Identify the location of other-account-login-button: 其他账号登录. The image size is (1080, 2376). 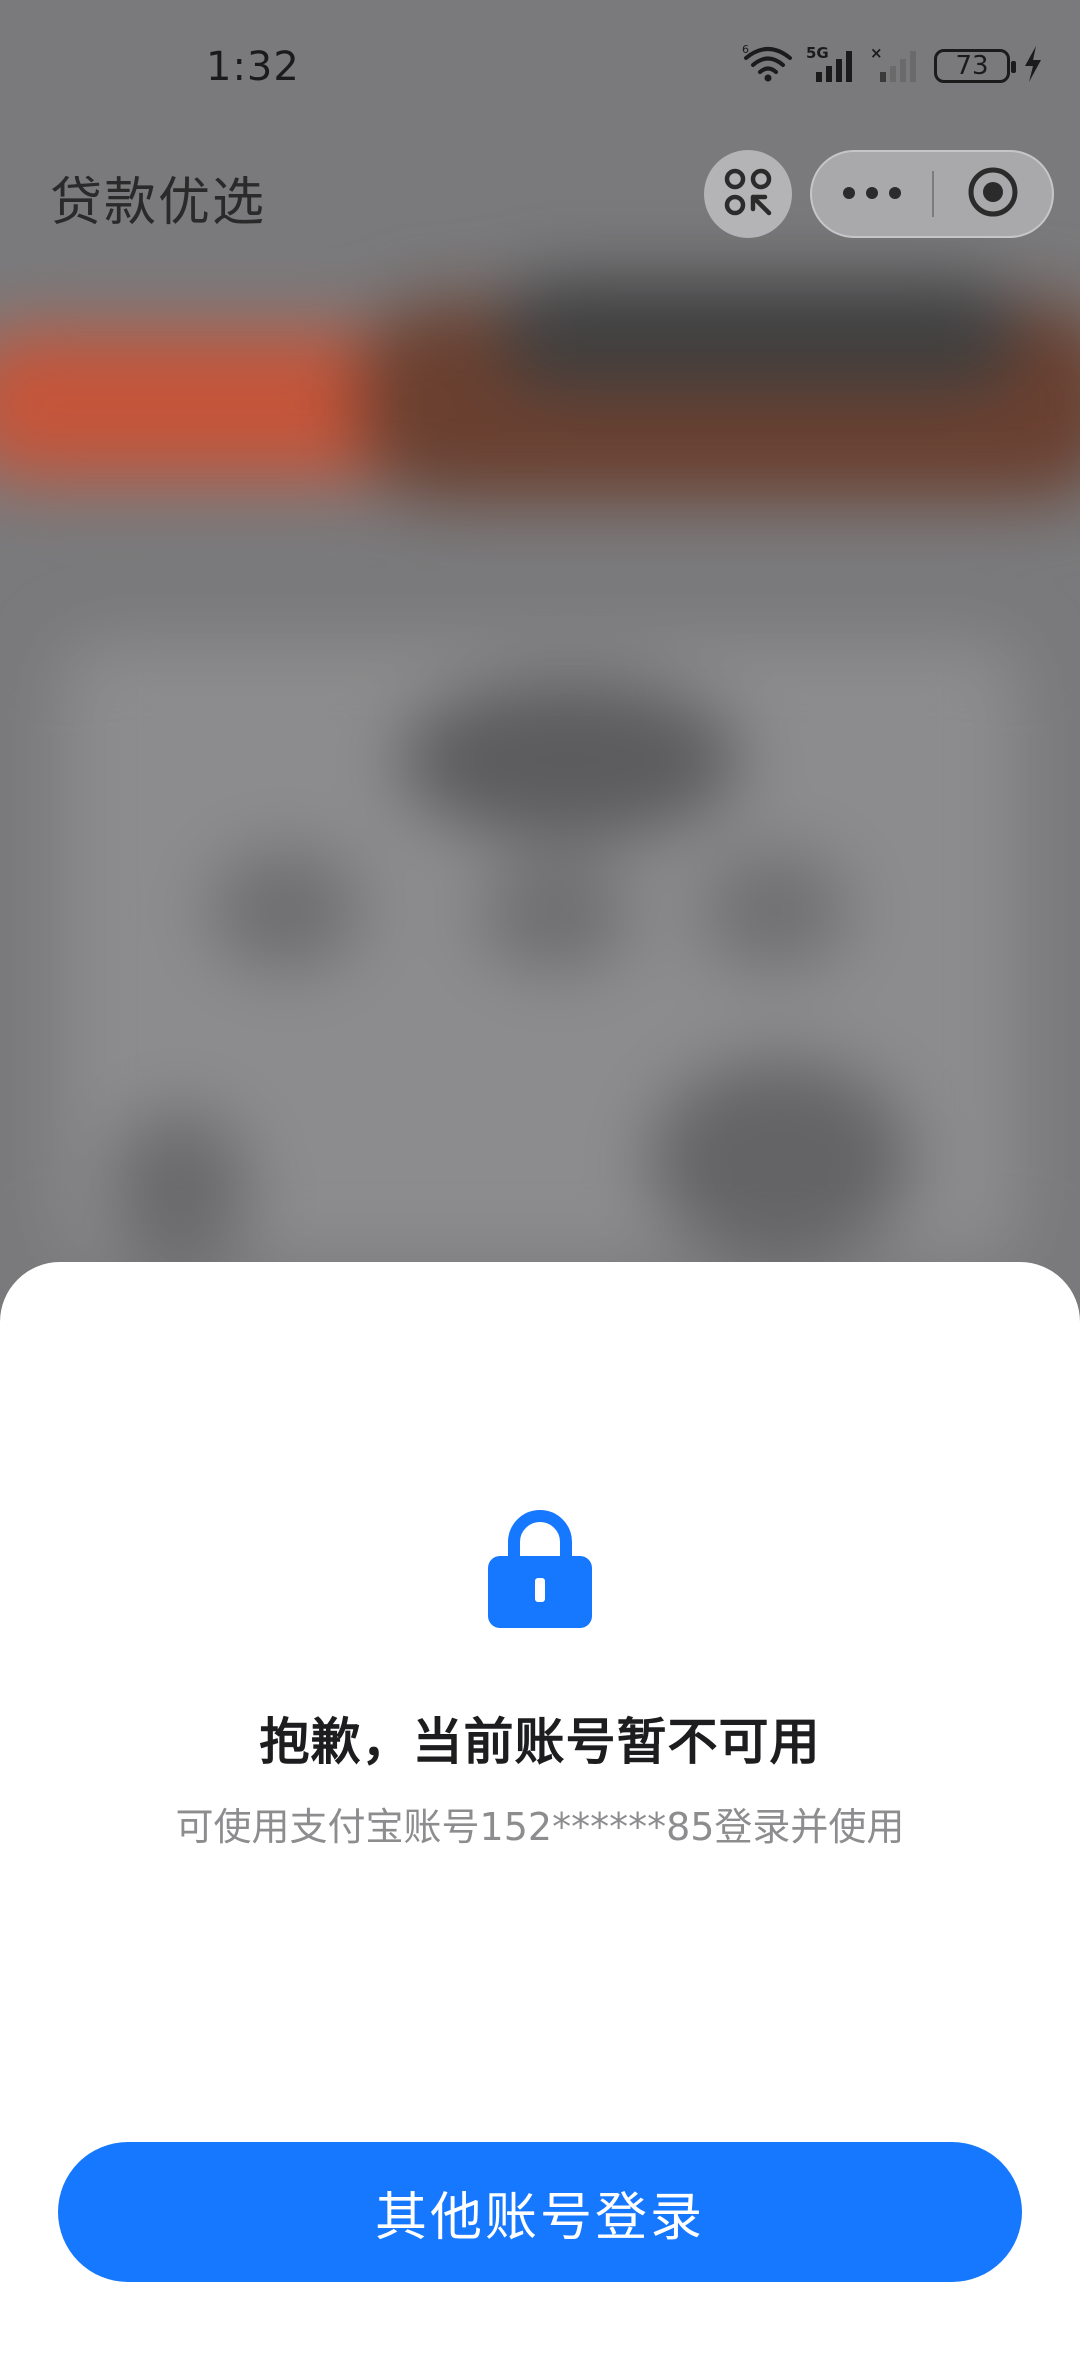
(540, 2212).